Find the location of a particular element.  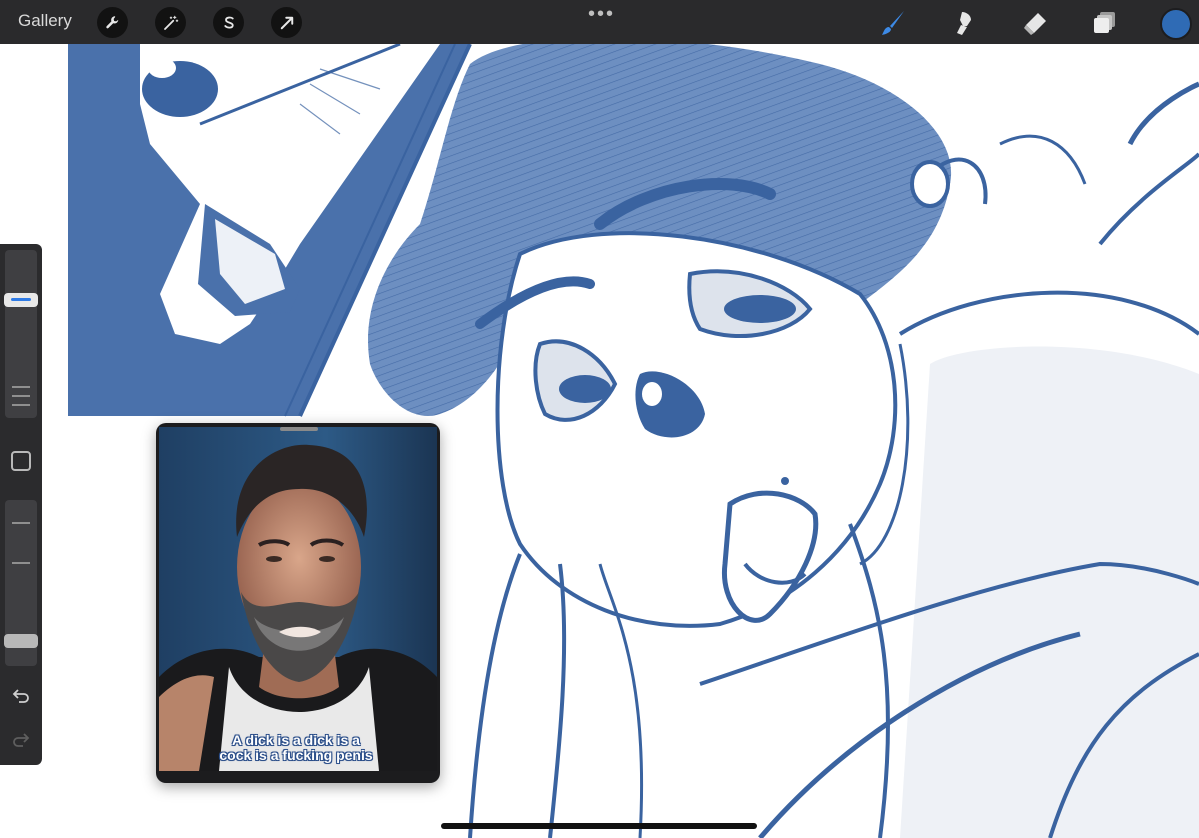

brush-size-thumb is located at coordinates (21, 300).